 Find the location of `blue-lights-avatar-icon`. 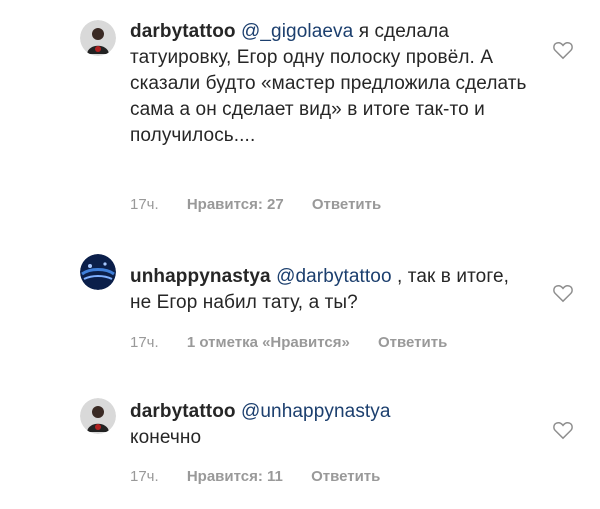

blue-lights-avatar-icon is located at coordinates (98, 272).